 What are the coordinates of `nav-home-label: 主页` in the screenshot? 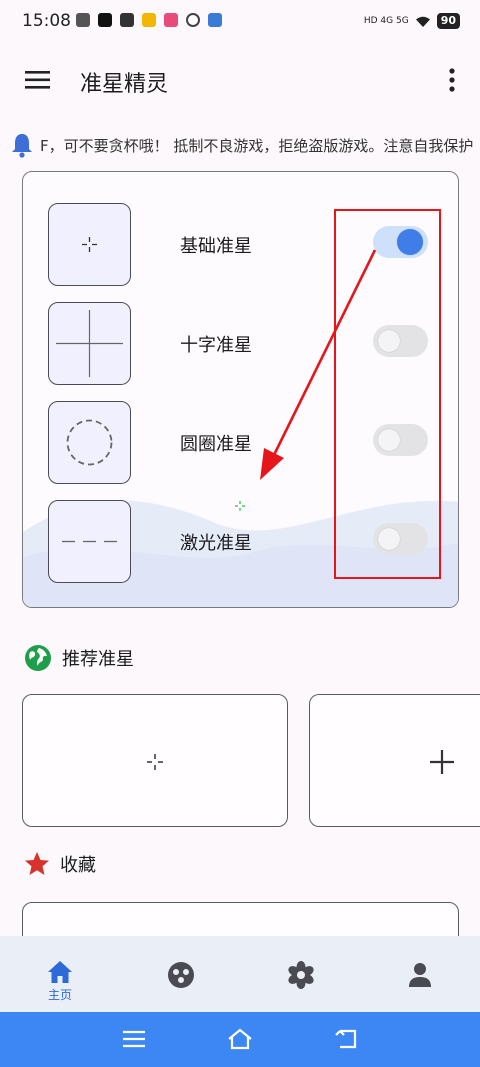 It's located at (59, 995).